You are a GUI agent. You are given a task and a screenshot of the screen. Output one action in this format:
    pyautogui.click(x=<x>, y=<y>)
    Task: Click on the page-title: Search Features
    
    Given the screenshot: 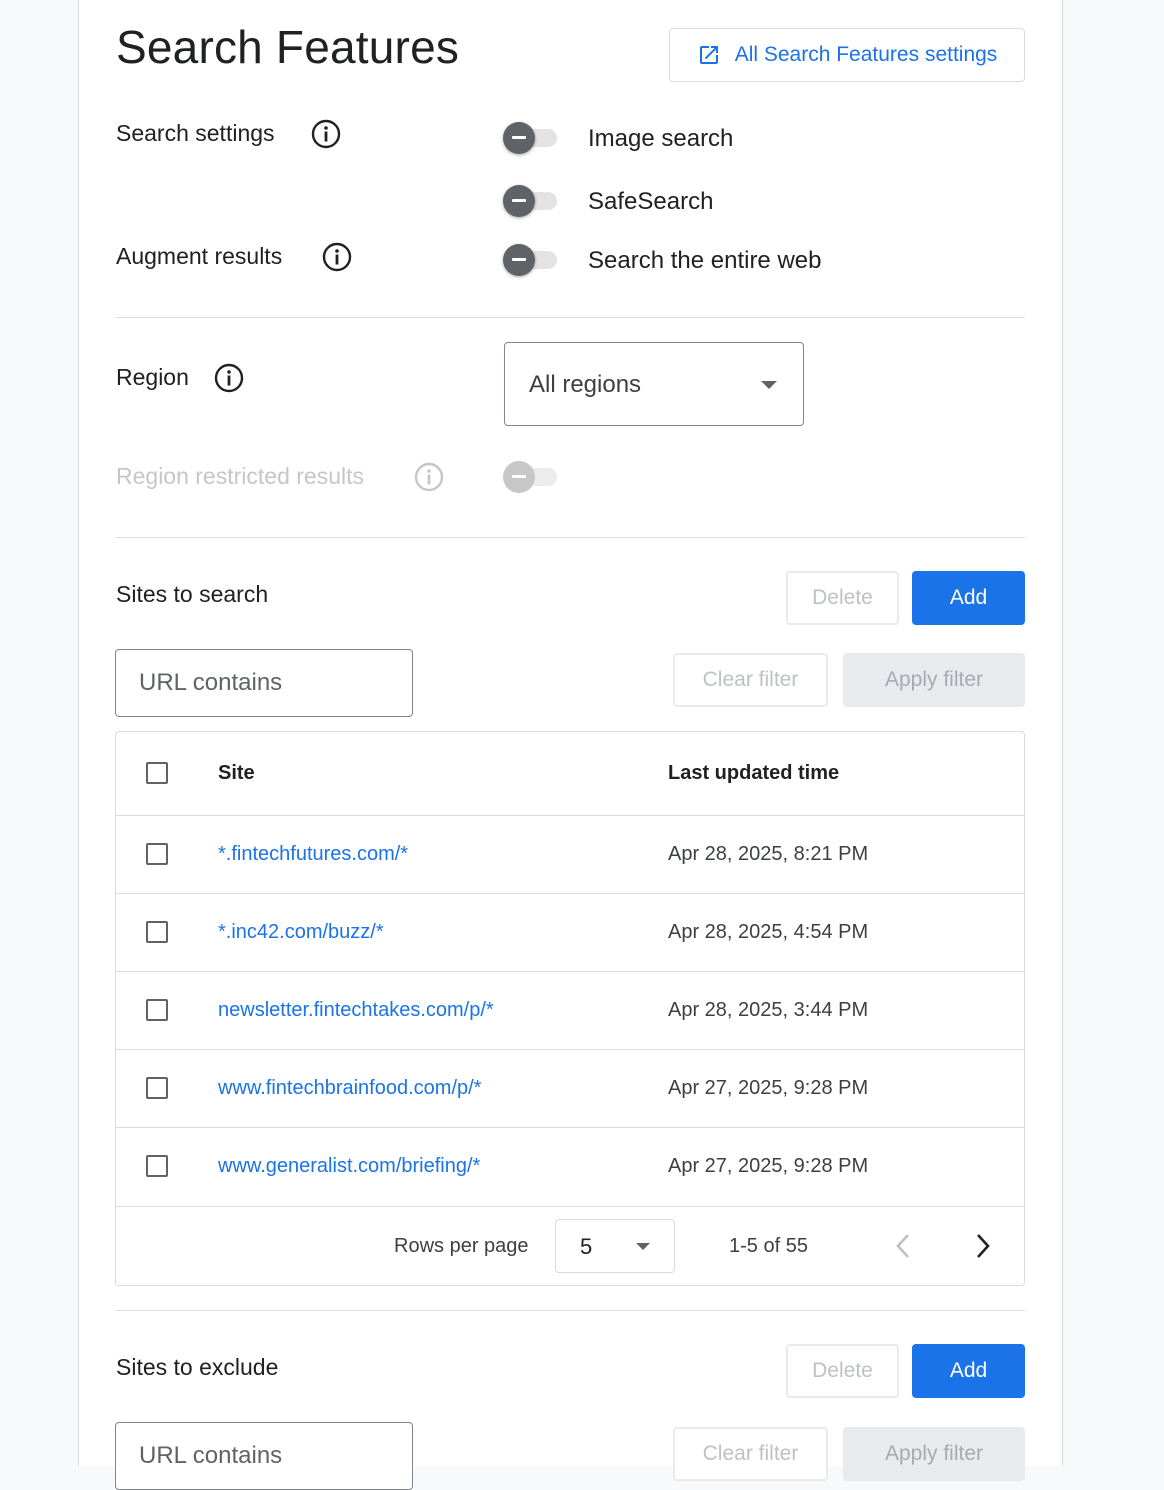 What is the action you would take?
    pyautogui.click(x=288, y=47)
    